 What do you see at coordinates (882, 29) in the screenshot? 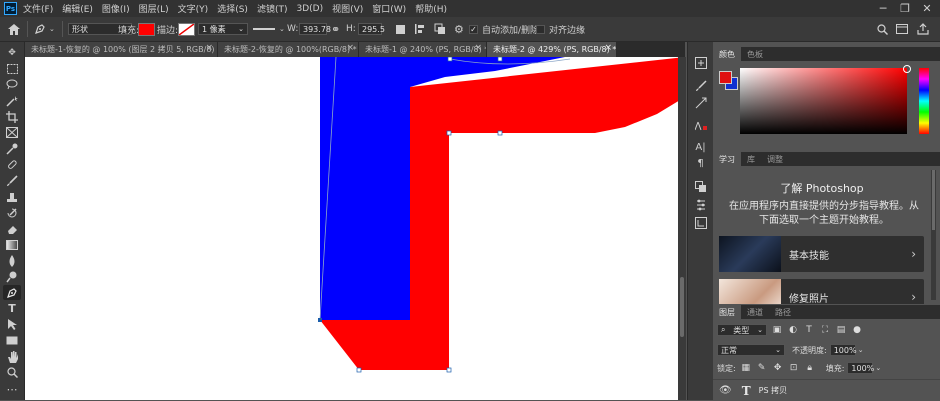
I see `search-icon` at bounding box center [882, 29].